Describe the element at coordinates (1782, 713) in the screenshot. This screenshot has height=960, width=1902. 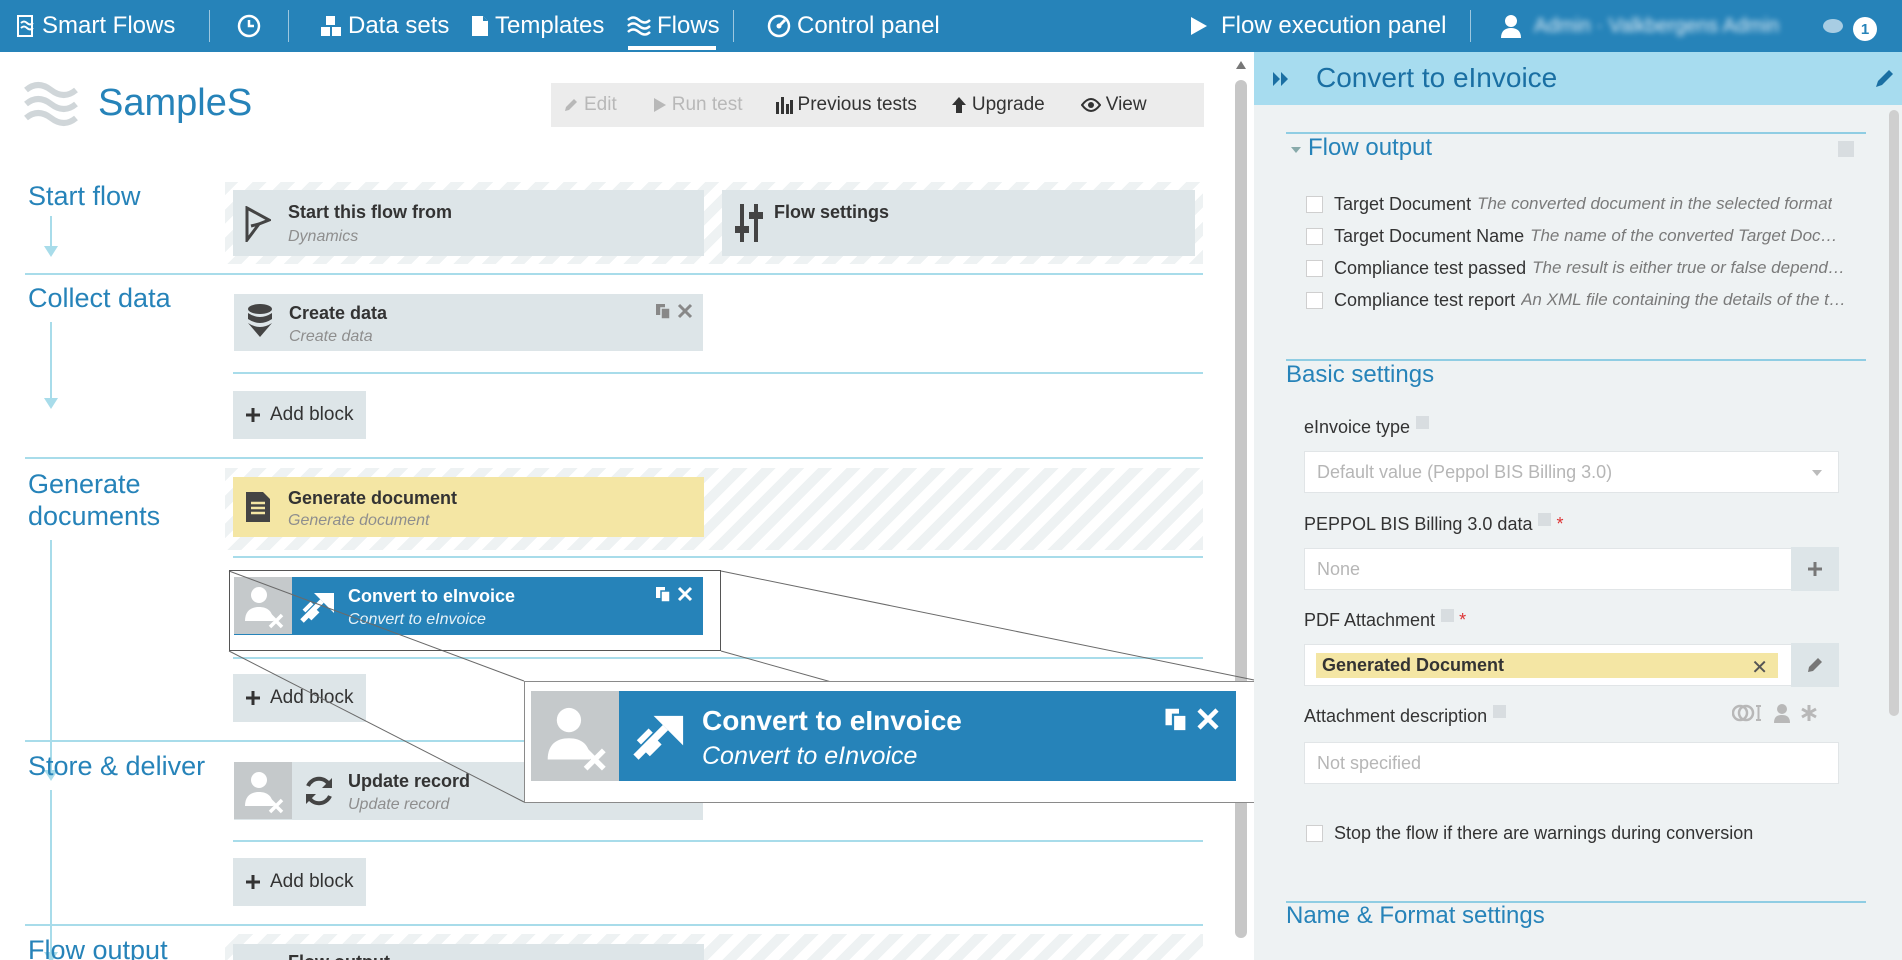
I see `user-field-icon` at that location.